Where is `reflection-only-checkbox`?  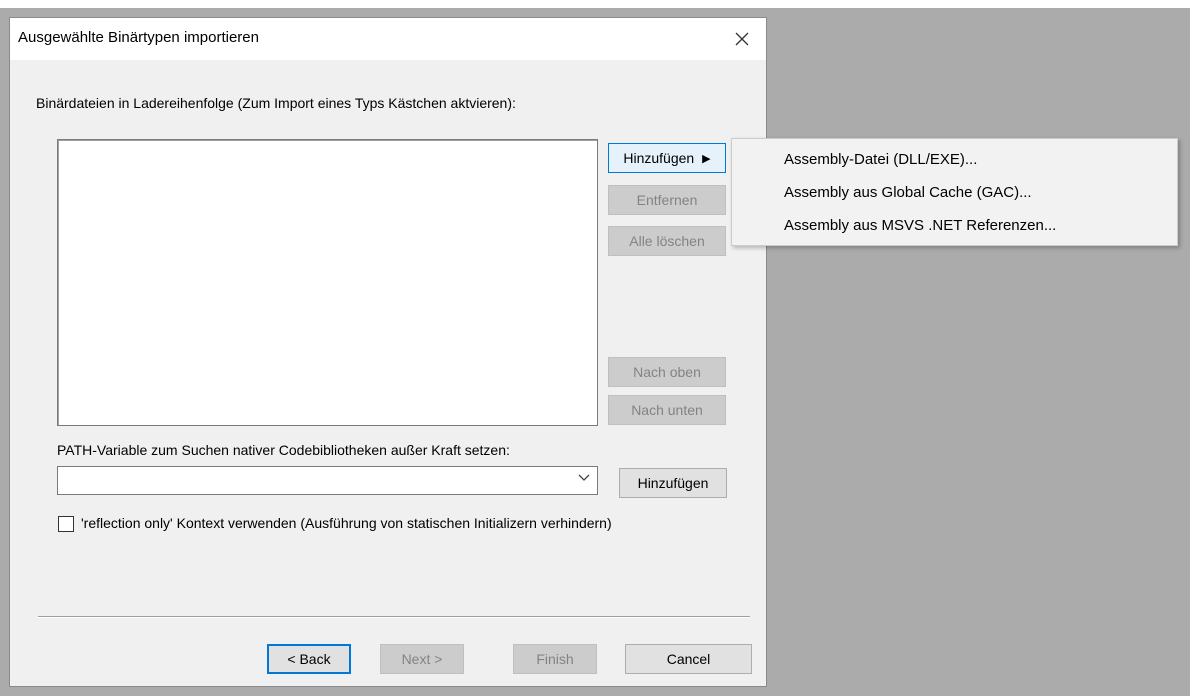 reflection-only-checkbox is located at coordinates (66, 524).